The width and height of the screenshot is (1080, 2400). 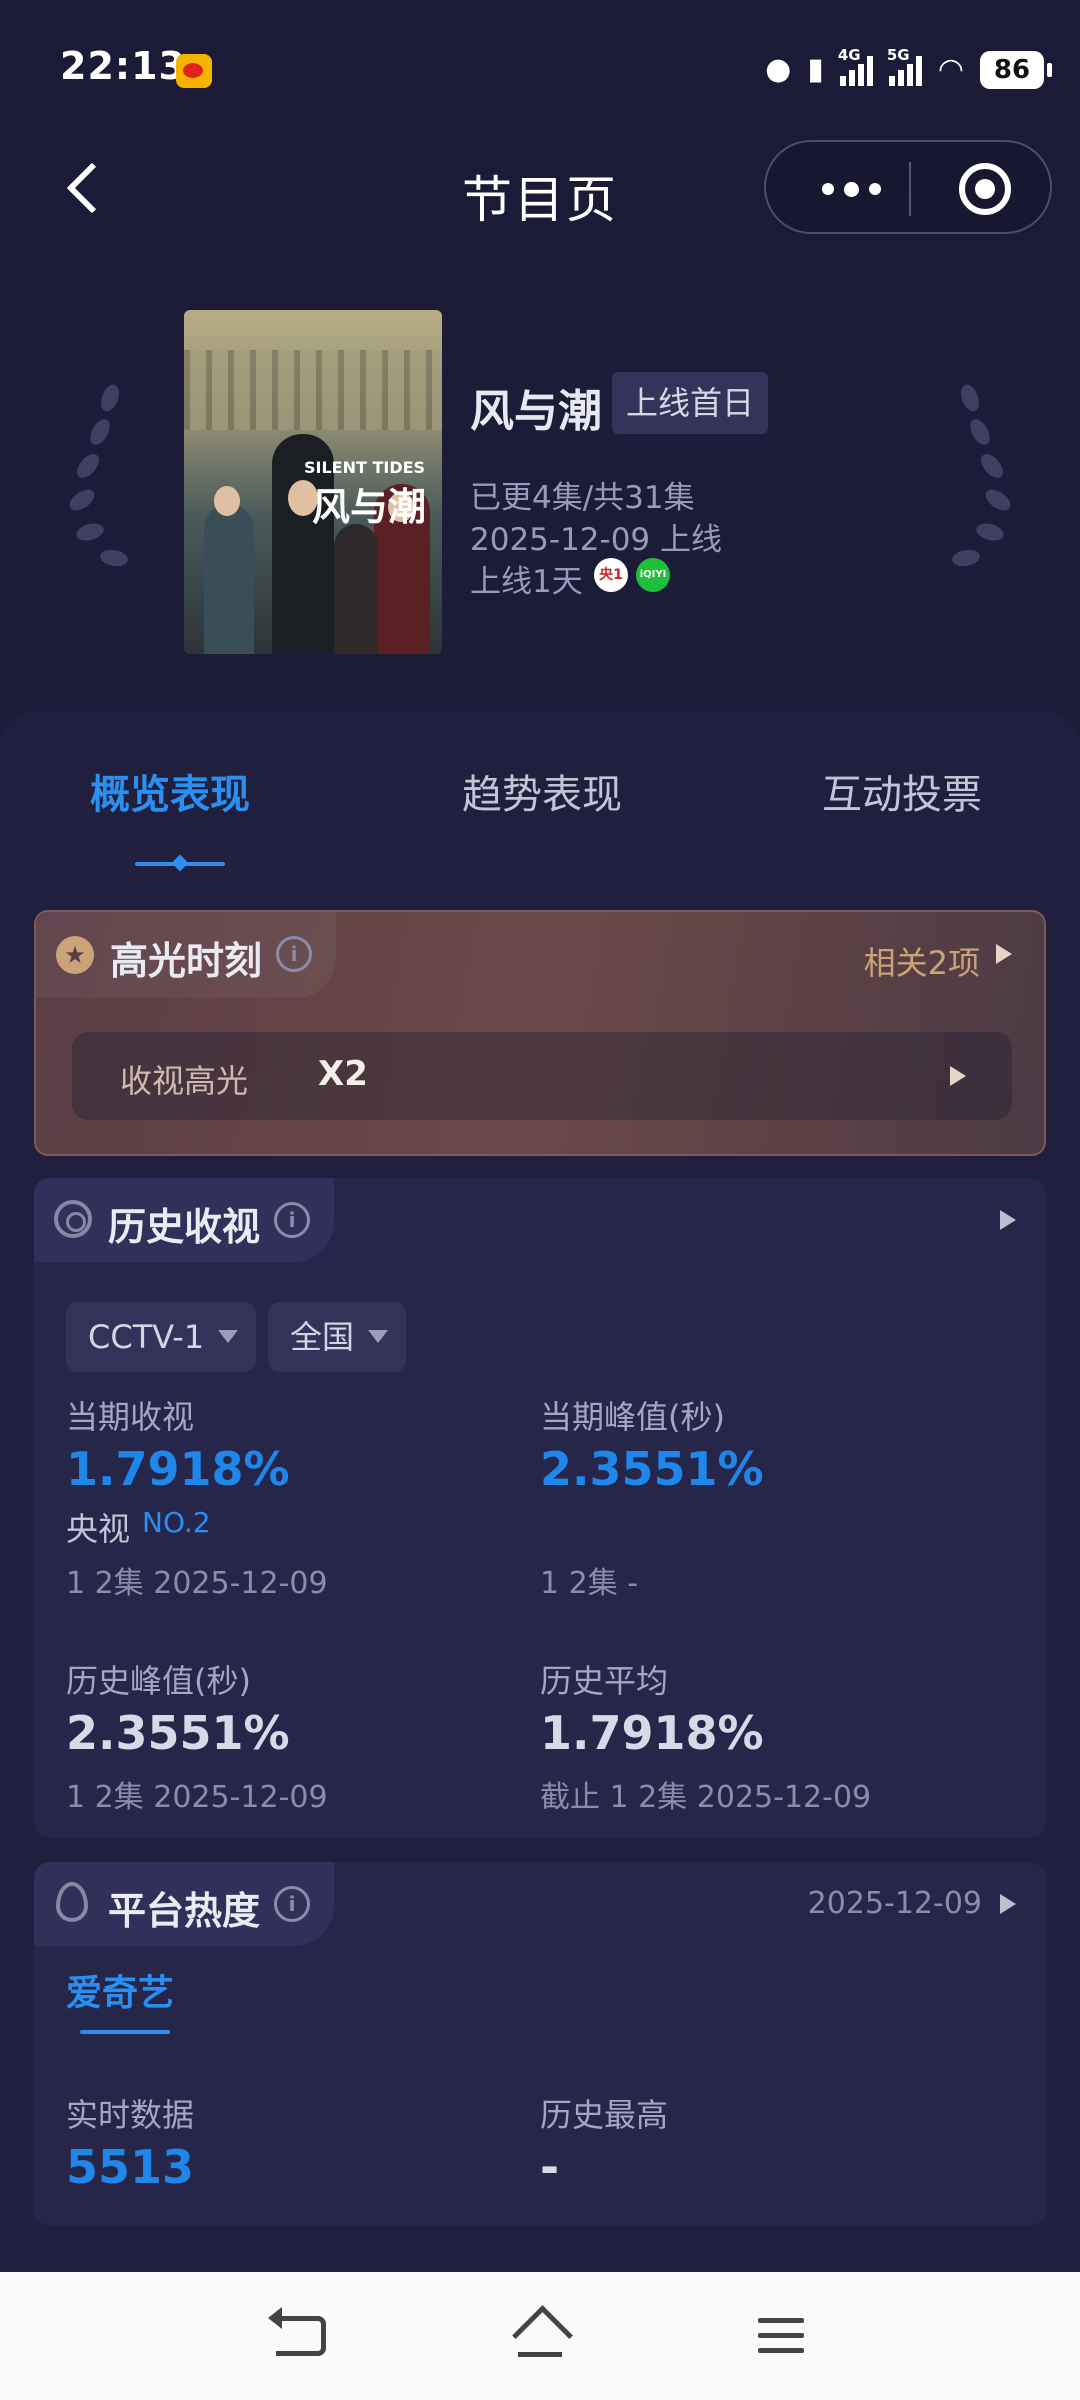 I want to click on system-menu-icon, so click(x=781, y=2336).